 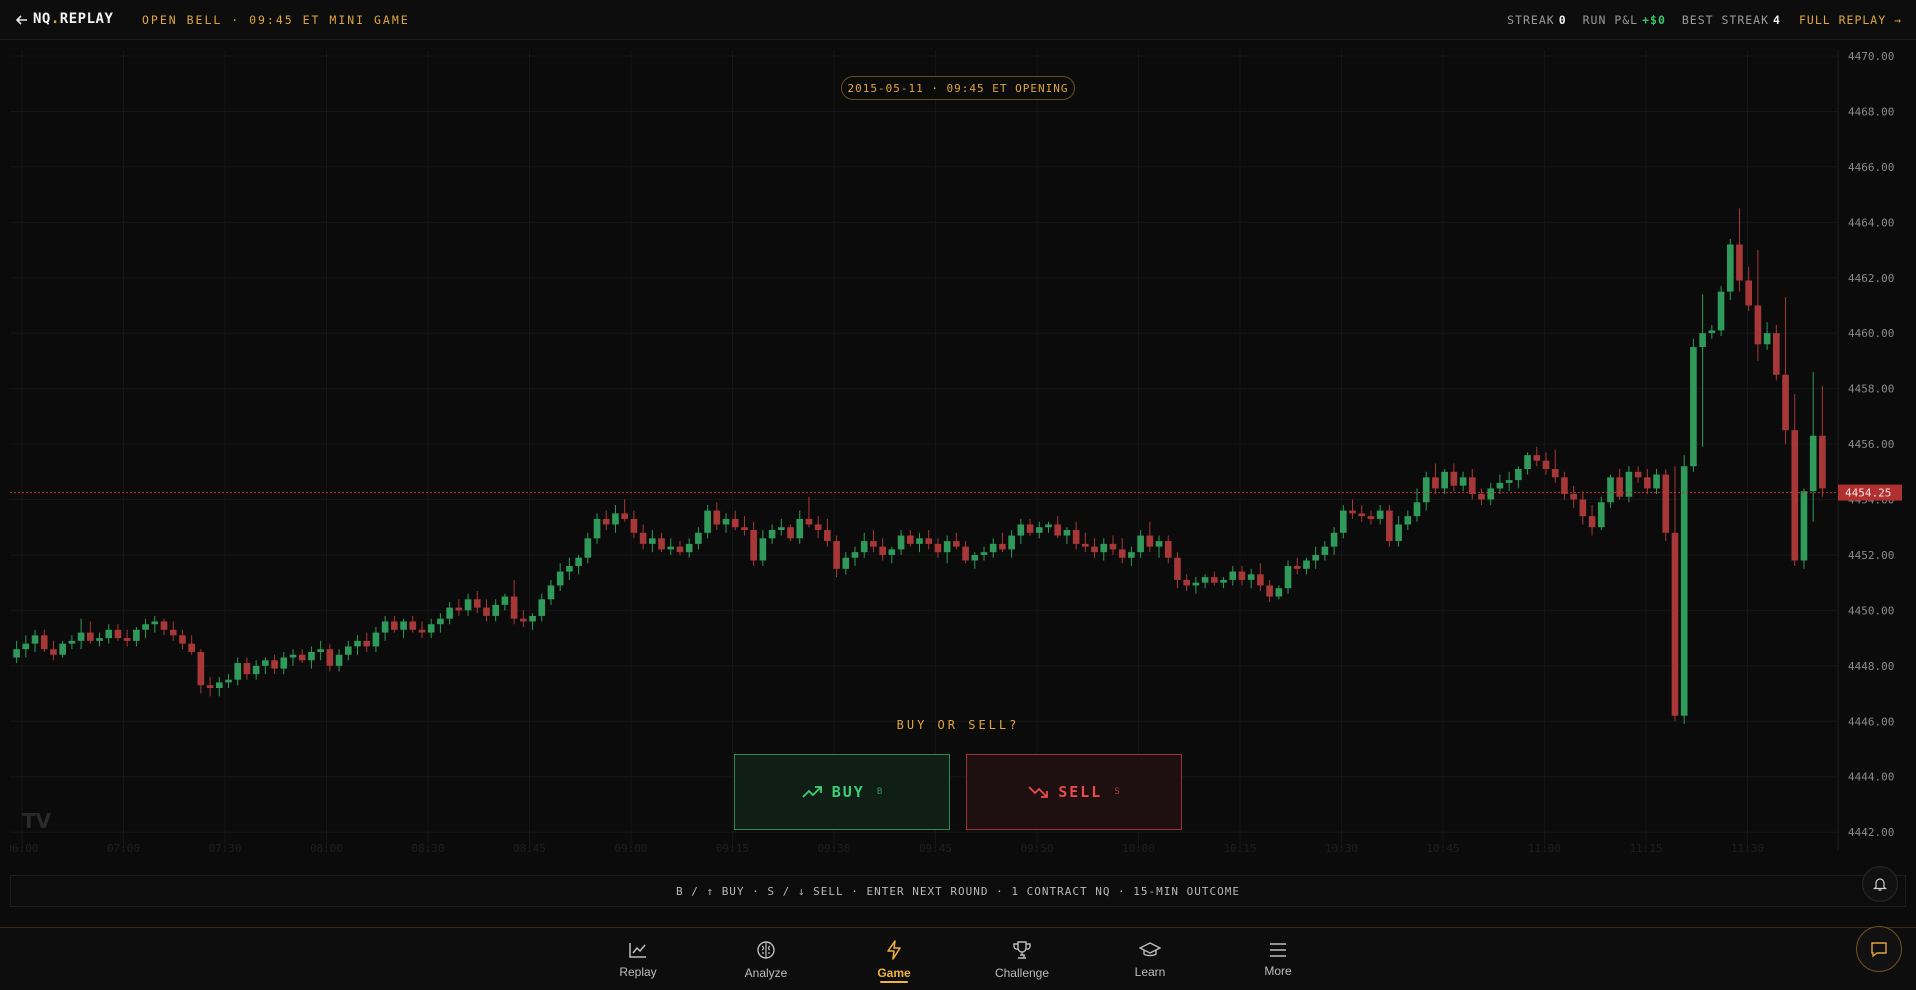 I want to click on full-replay-link: FULL REPLAY →, so click(x=1850, y=20).